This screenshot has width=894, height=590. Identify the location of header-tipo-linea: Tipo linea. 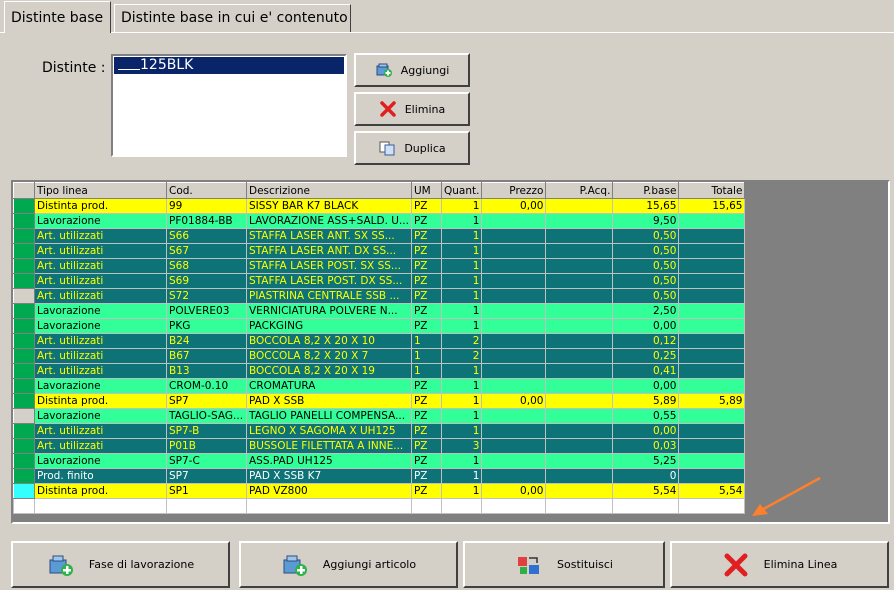
(100, 190).